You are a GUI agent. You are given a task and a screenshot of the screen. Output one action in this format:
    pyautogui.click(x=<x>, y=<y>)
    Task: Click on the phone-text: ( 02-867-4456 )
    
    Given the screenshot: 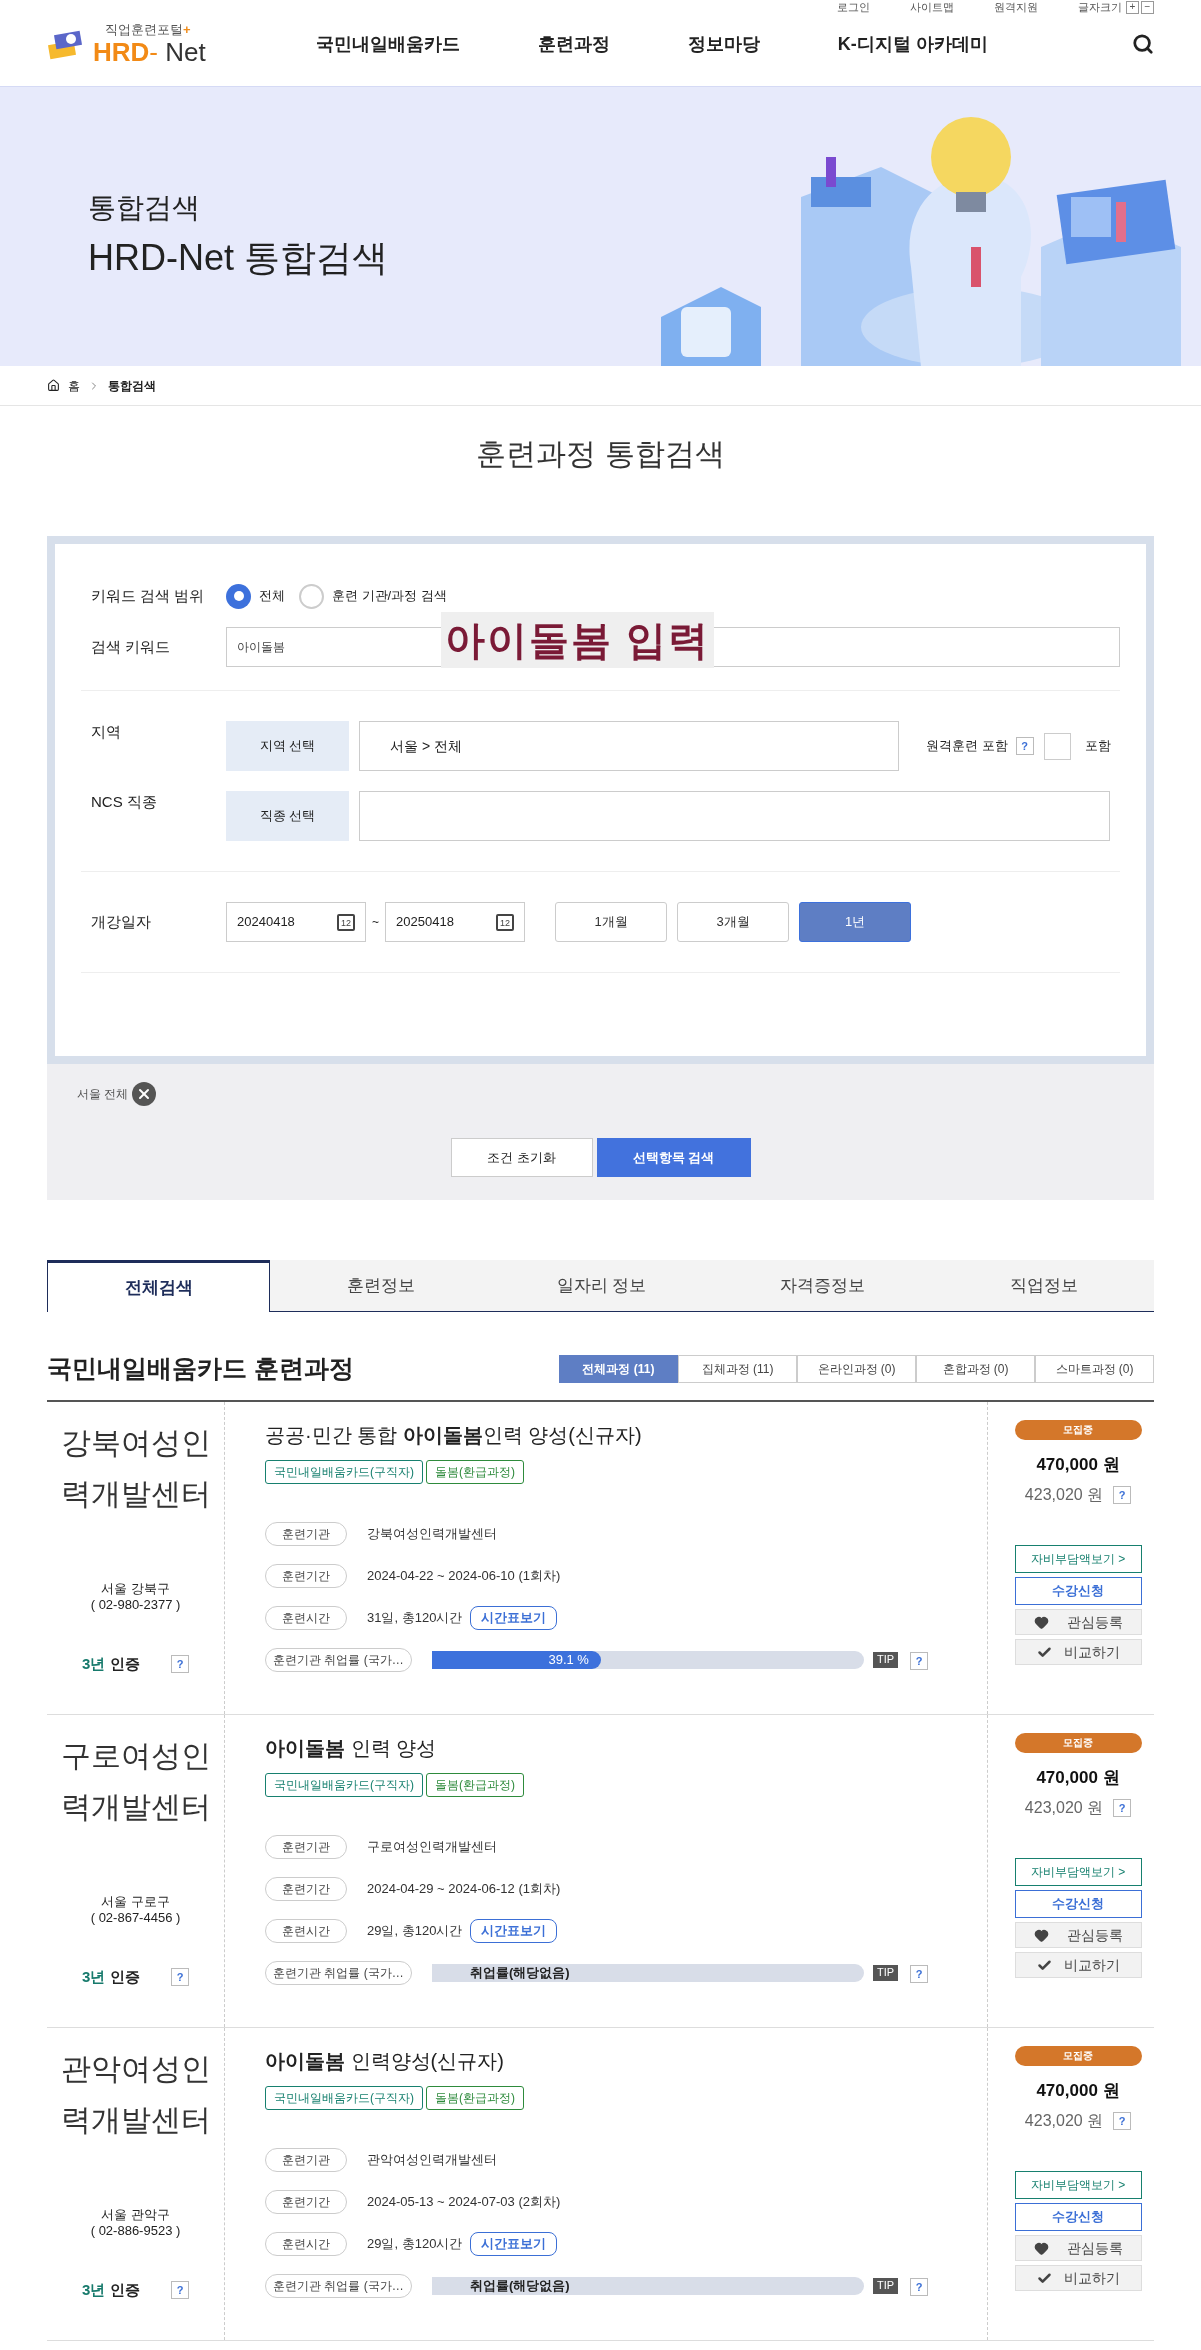 What is the action you would take?
    pyautogui.click(x=135, y=1917)
    